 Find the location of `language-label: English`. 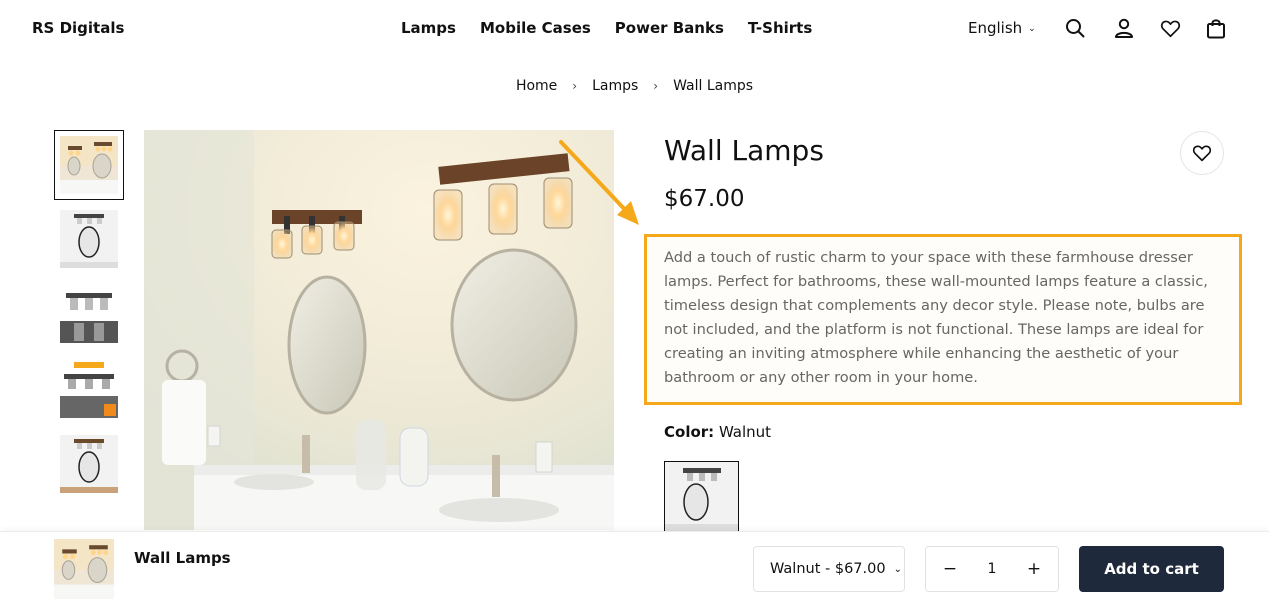

language-label: English is located at coordinates (995, 28).